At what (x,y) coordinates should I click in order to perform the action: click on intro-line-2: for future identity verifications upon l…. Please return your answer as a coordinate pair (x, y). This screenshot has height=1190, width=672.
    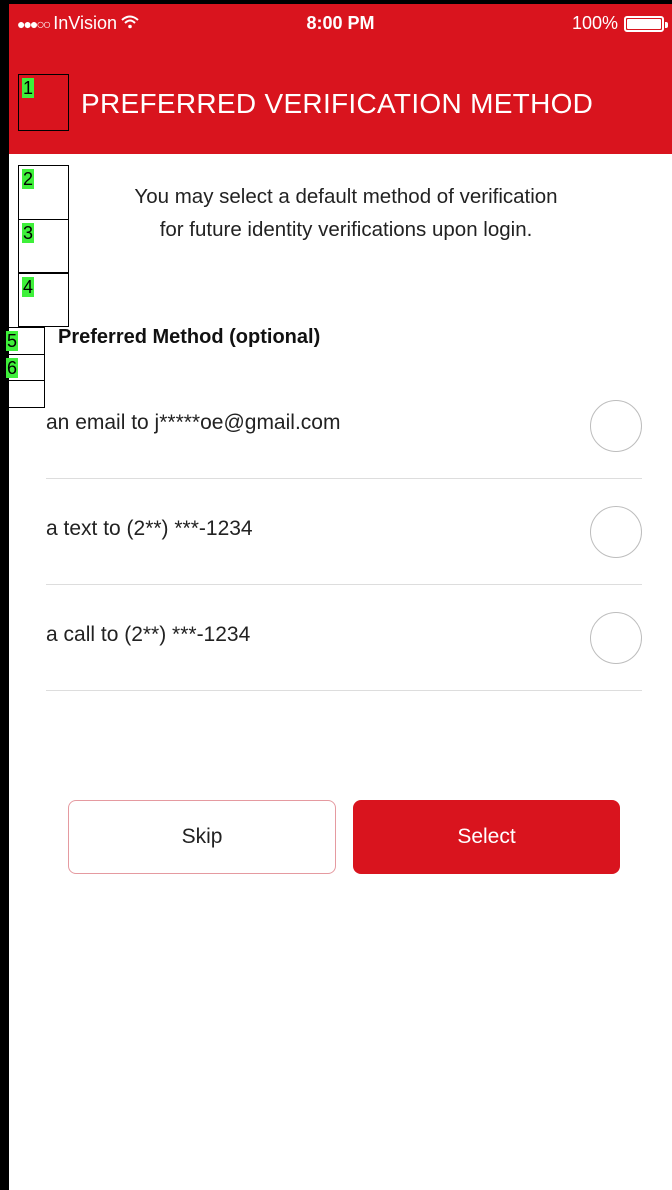
    Looking at the image, I should click on (346, 229).